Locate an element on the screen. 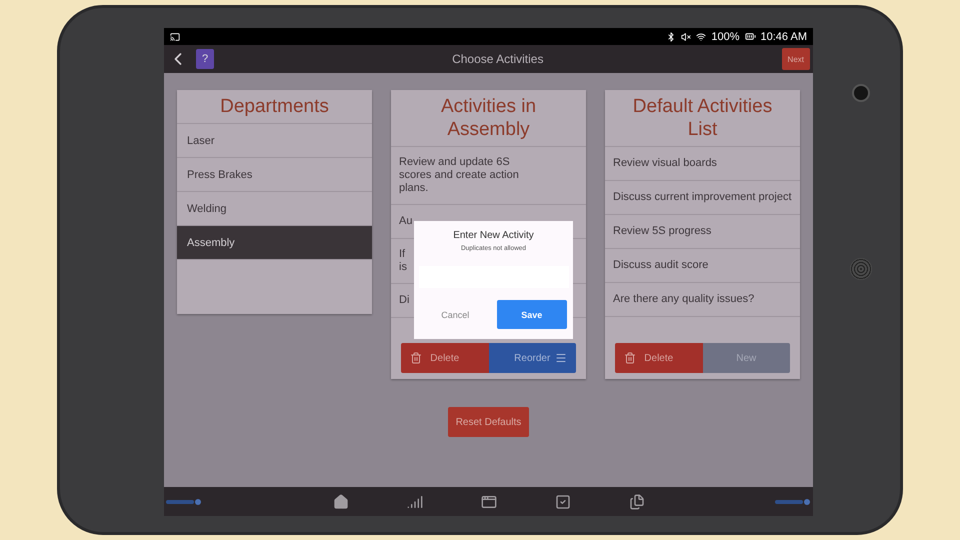 The image size is (960, 540). mute-icon is located at coordinates (686, 37).